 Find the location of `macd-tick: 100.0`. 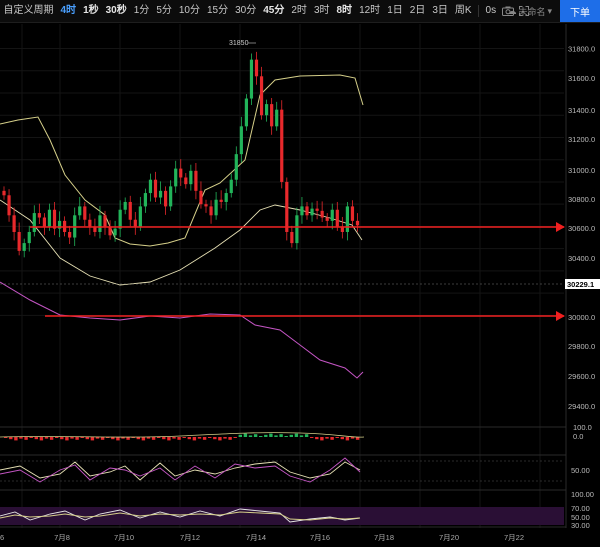

macd-tick: 100.0 is located at coordinates (582, 427).